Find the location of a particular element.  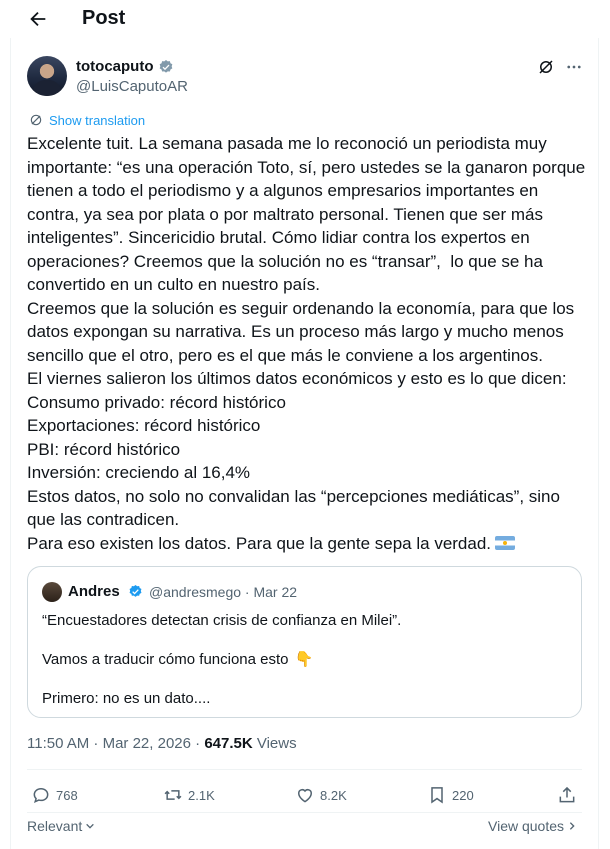

repost-icon is located at coordinates (173, 795).